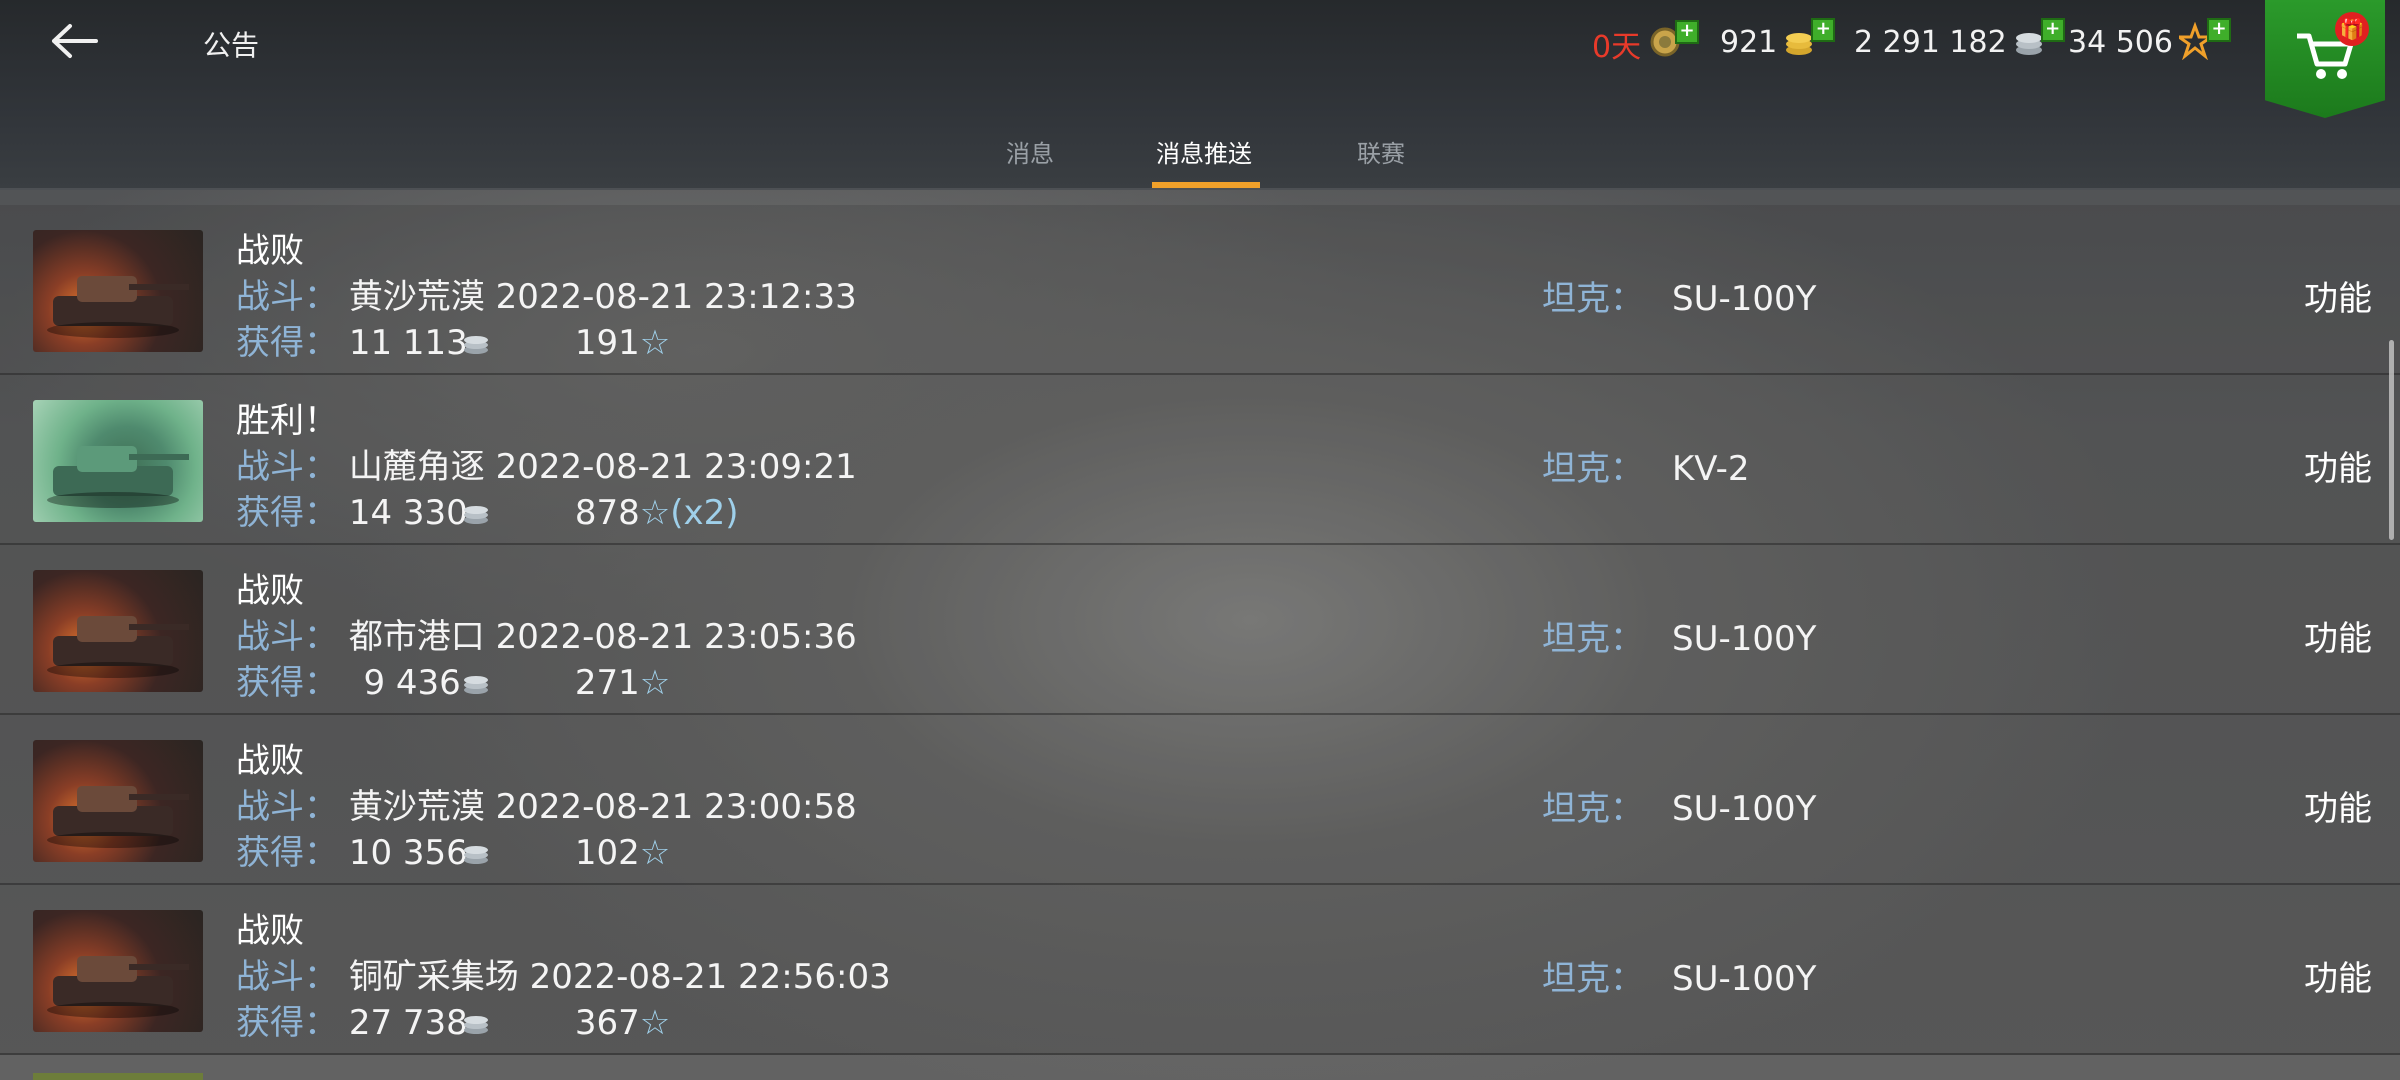  What do you see at coordinates (1381, 151) in the screenshot?
I see `tab-league: 联赛` at bounding box center [1381, 151].